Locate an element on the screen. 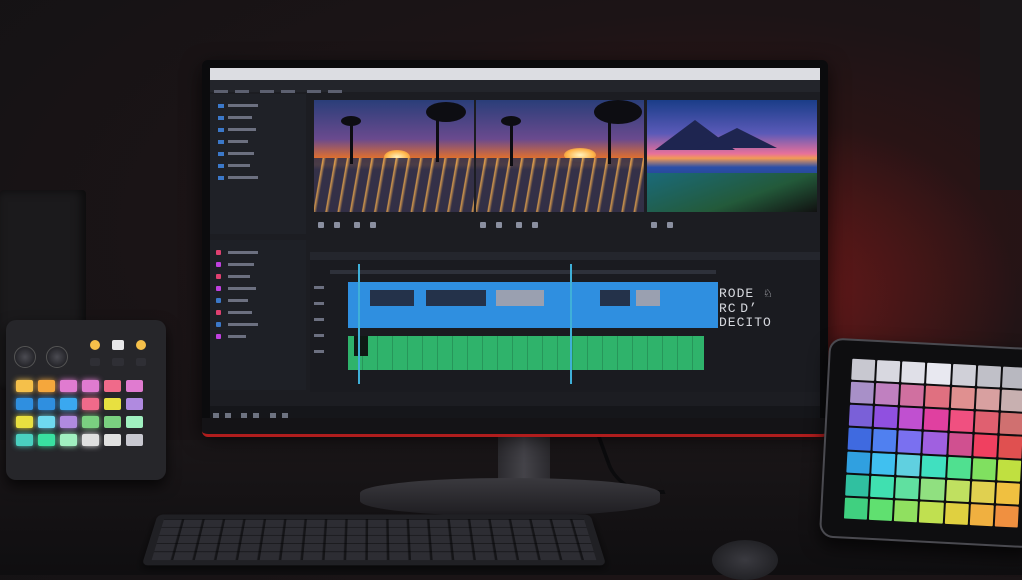 This screenshot has height=580, width=1022. time-ruler is located at coordinates (523, 272).